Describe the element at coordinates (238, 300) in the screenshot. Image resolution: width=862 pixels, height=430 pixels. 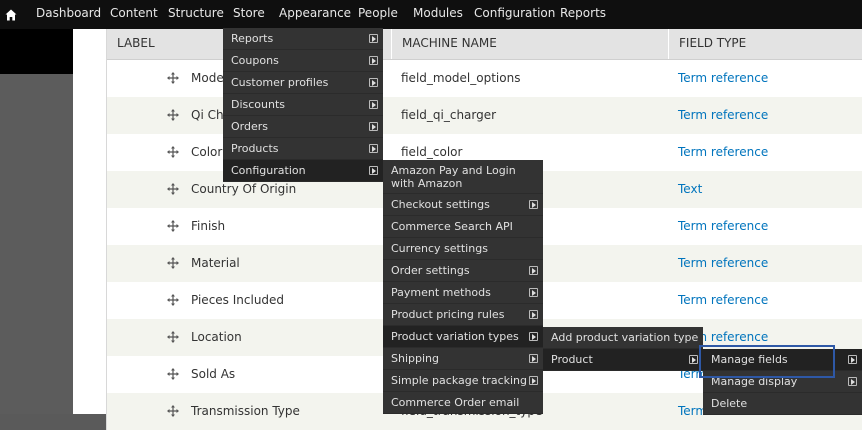
I see `field-label: Pieces Included` at that location.